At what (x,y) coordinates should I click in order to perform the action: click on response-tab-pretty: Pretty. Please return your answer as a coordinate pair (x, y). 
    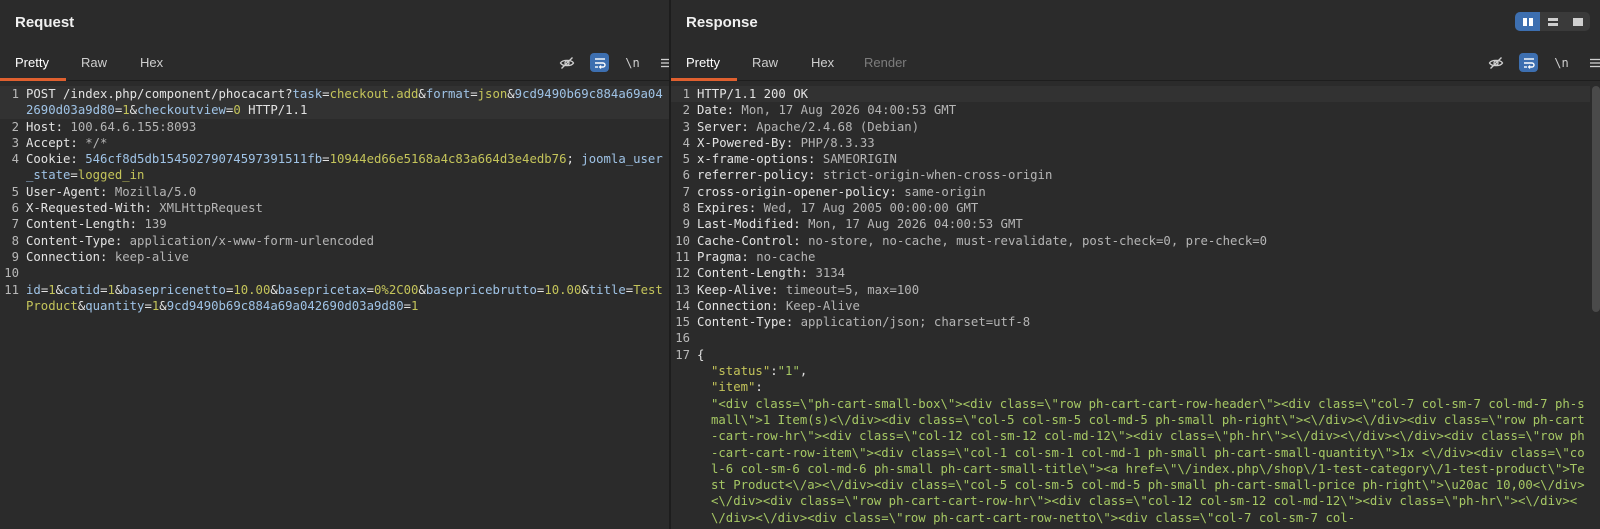
    Looking at the image, I should click on (704, 63).